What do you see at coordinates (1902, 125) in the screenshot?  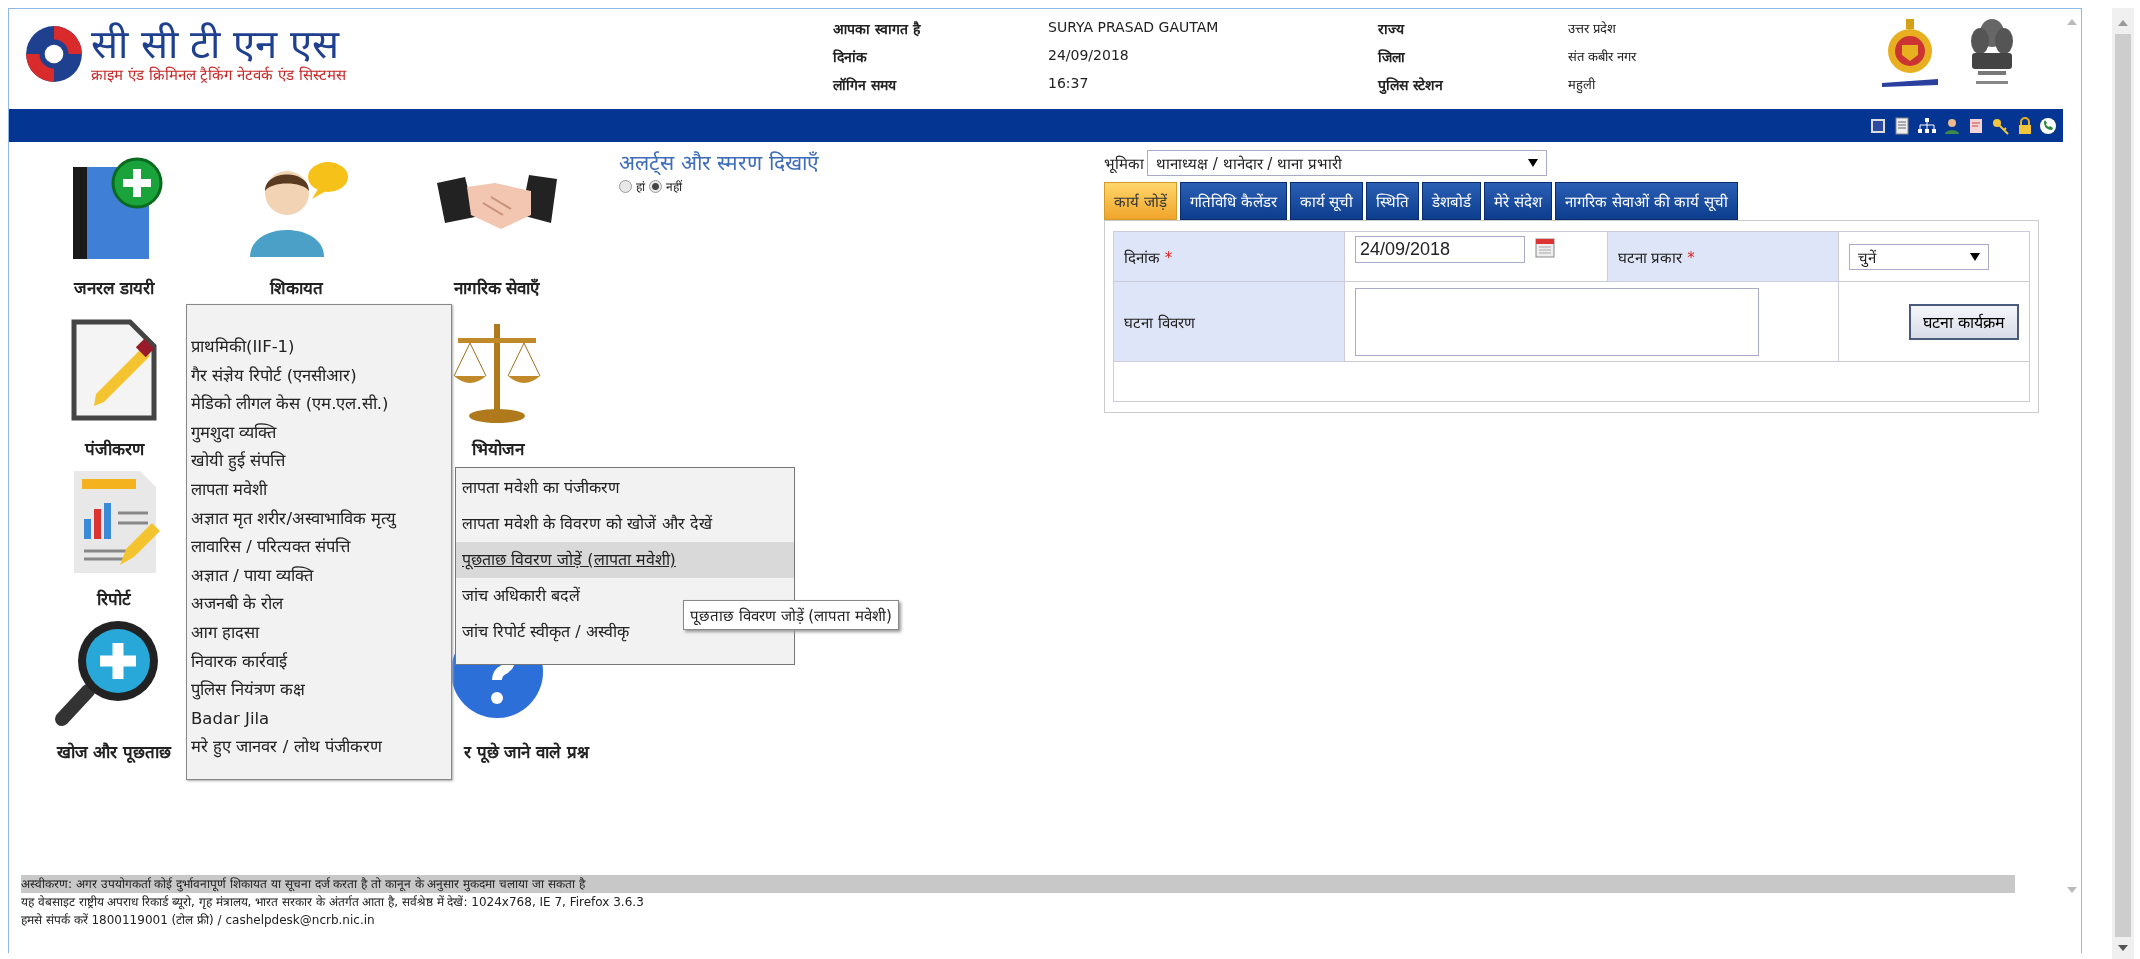 I see `notepad-icon` at bounding box center [1902, 125].